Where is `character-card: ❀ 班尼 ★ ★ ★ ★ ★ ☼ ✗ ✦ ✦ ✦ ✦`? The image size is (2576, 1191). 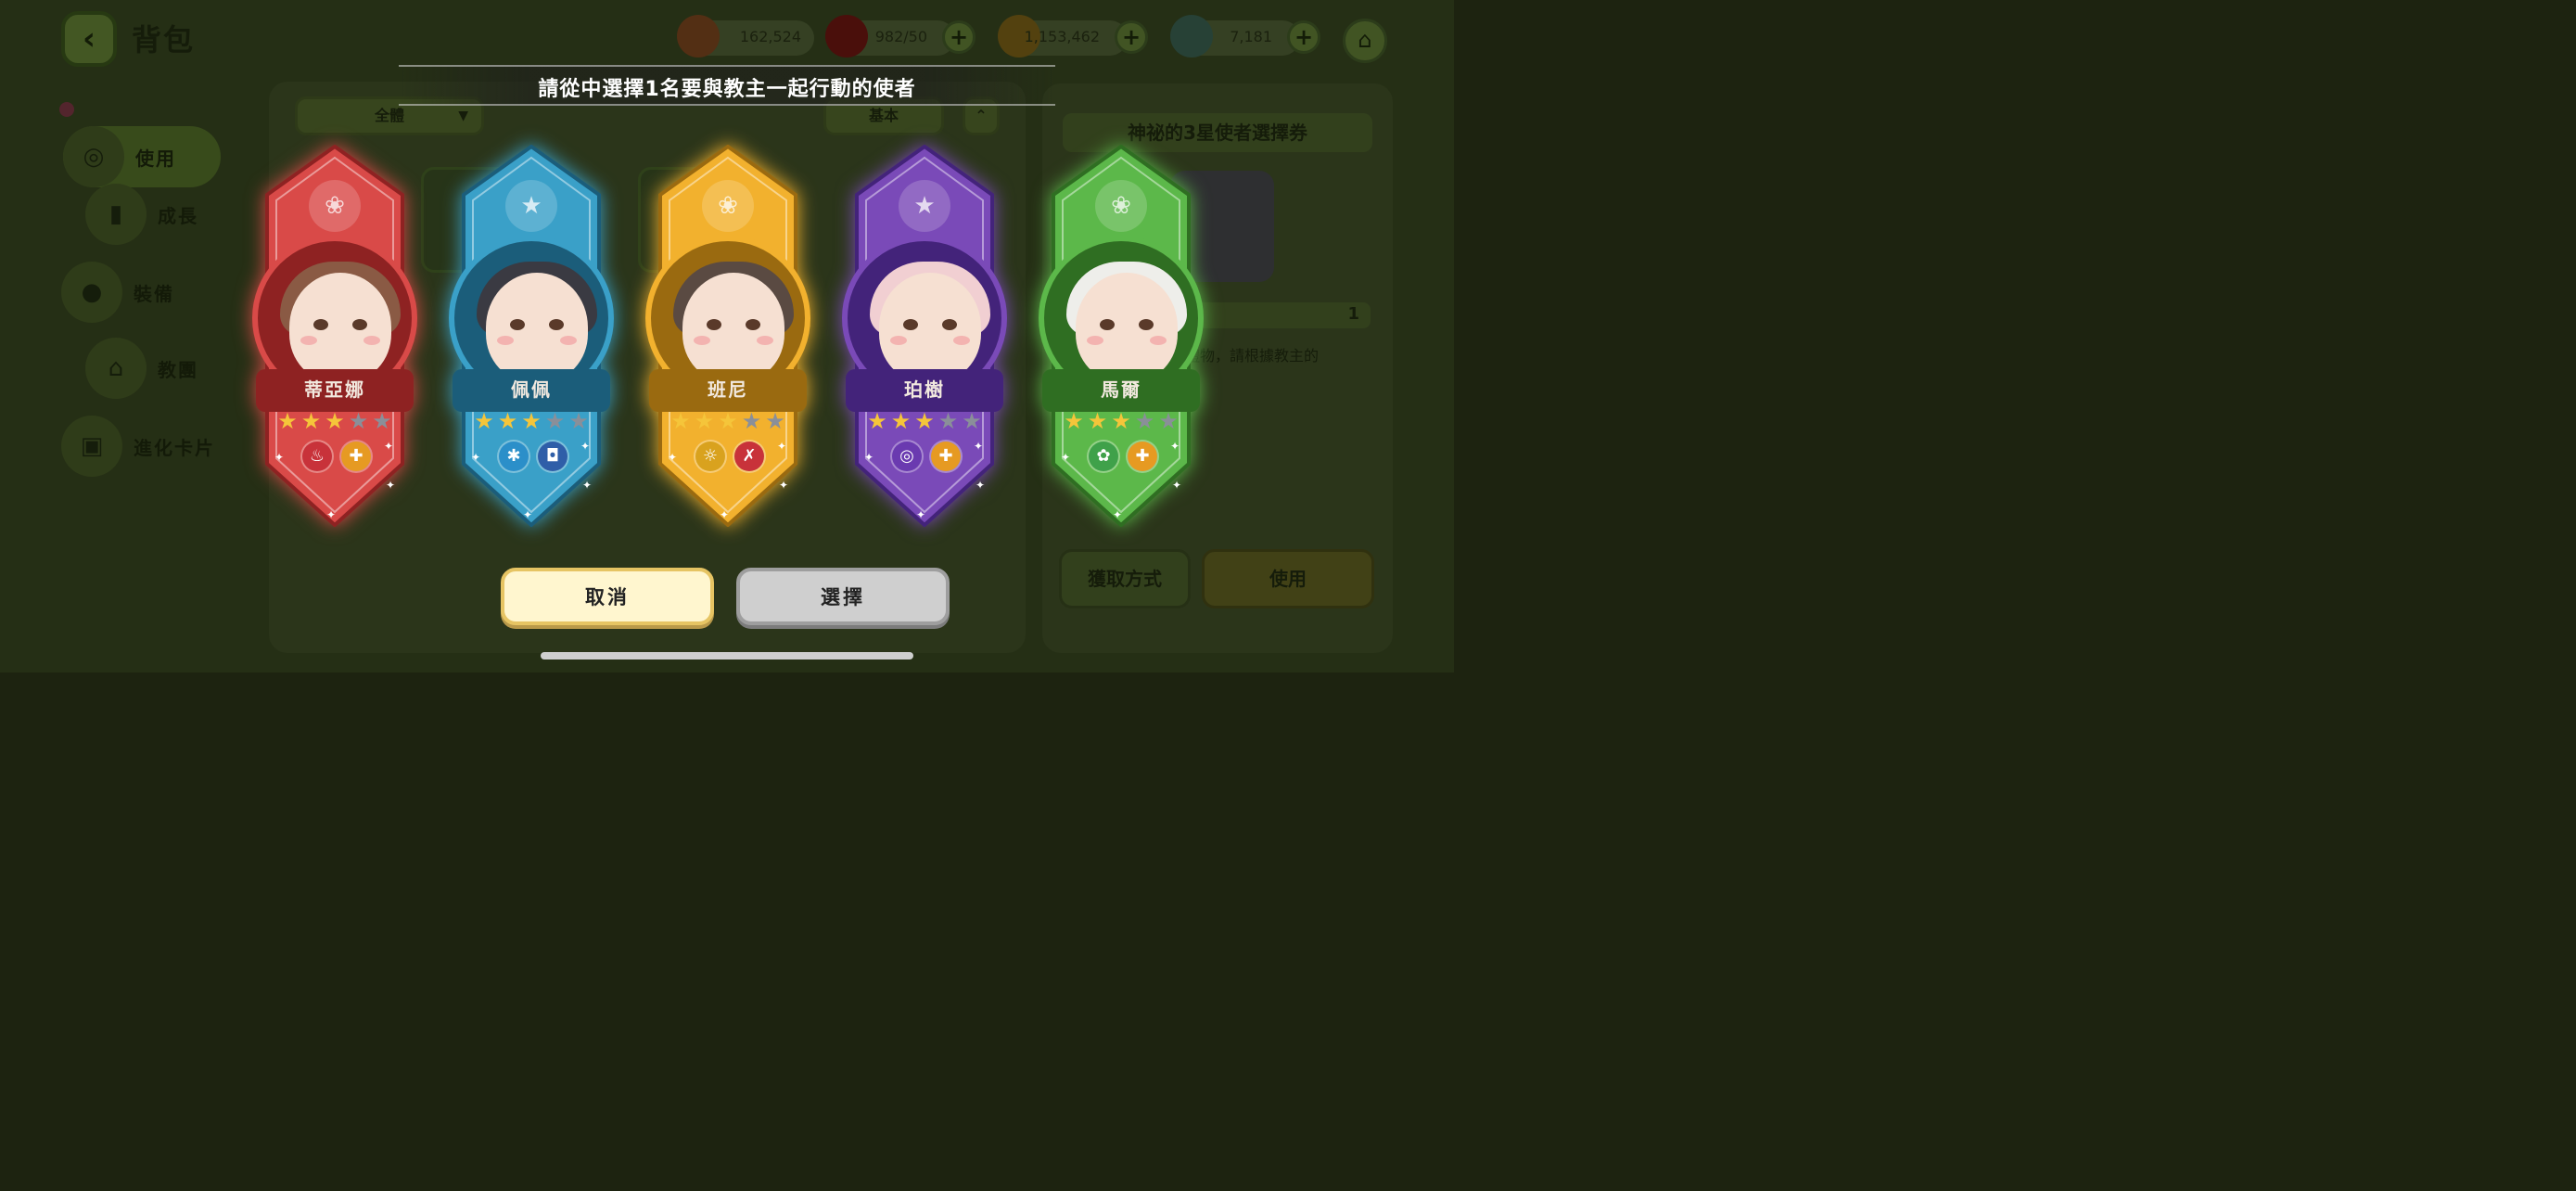
character-card: ❀ 班尼 ★ ★ ★ ★ ★ ☼ ✗ ✦ ✦ ✦ ✦ is located at coordinates (727, 336).